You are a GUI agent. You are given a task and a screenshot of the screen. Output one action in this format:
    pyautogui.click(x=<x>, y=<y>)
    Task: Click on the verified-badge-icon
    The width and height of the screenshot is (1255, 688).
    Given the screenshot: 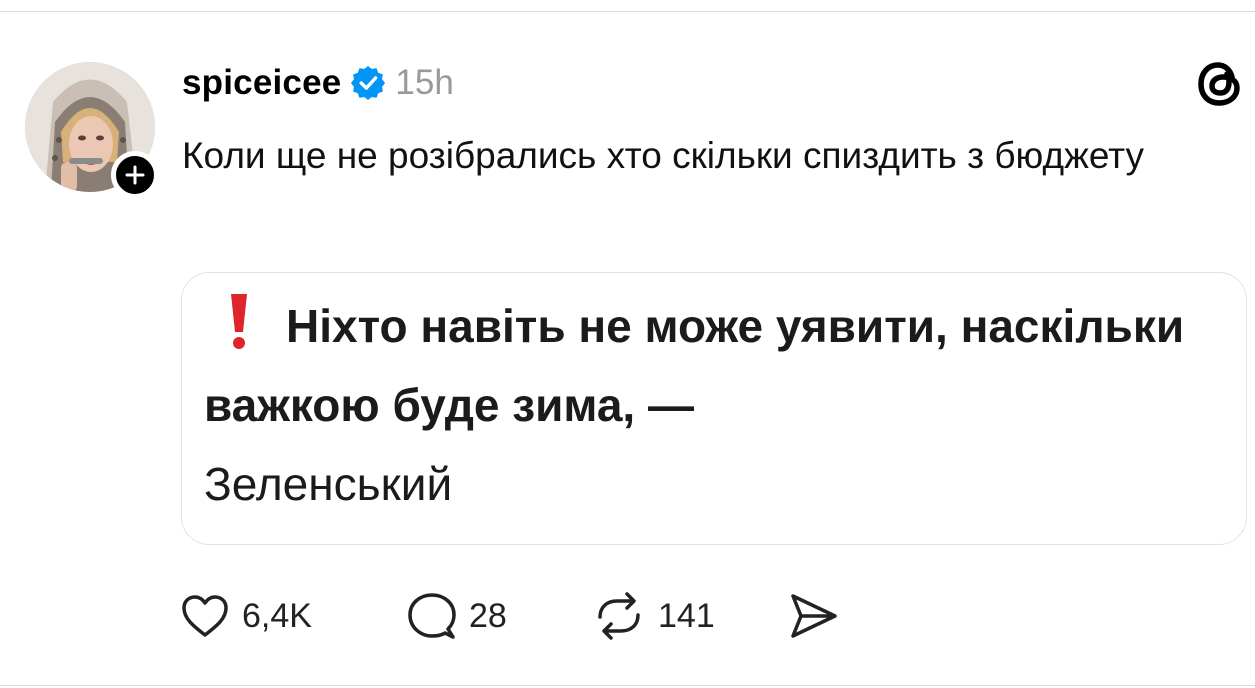 What is the action you would take?
    pyautogui.click(x=368, y=83)
    